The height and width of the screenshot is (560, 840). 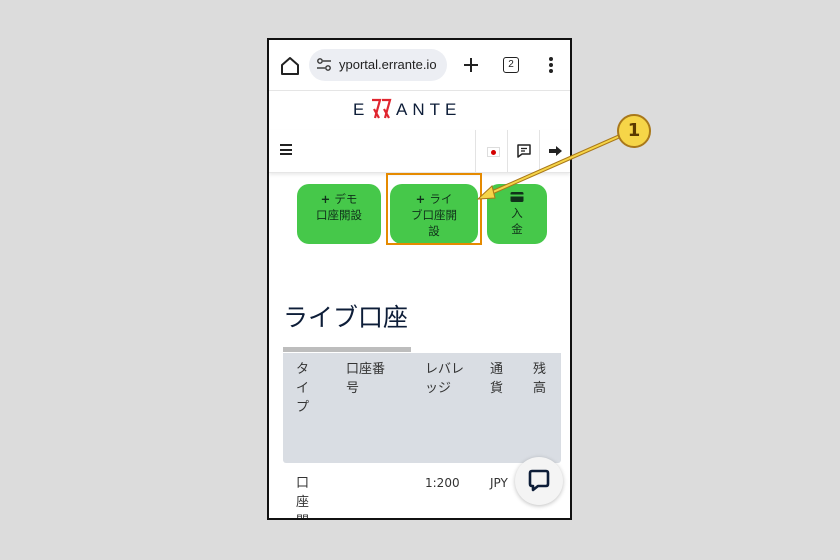 What do you see at coordinates (634, 131) in the screenshot?
I see `callout-number: 1` at bounding box center [634, 131].